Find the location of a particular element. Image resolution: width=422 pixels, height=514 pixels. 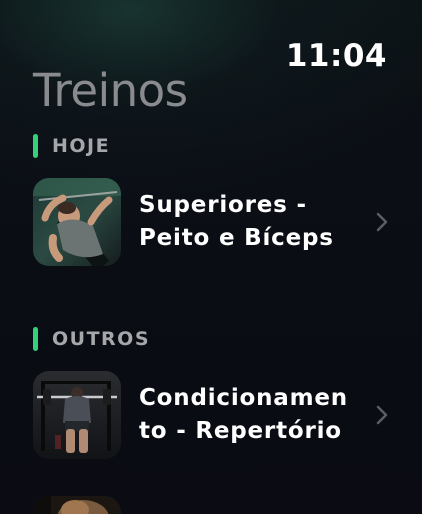

bench-press-photo is located at coordinates (77, 222).